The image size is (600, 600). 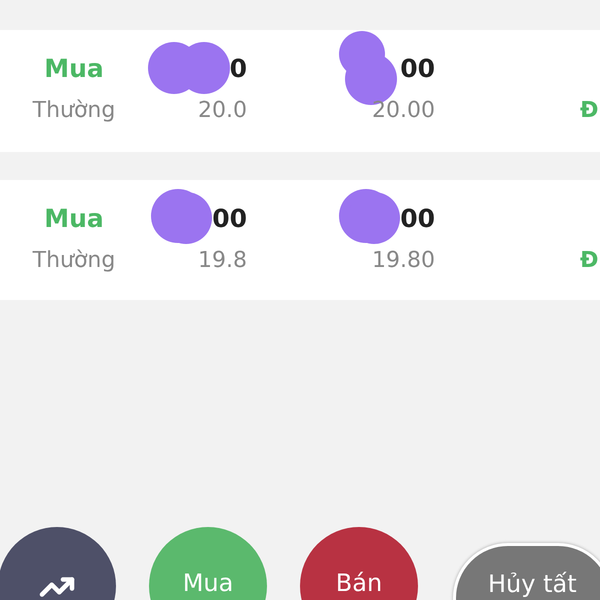 What do you see at coordinates (222, 260) in the screenshot?
I see `order-price-detail: 19.8` at bounding box center [222, 260].